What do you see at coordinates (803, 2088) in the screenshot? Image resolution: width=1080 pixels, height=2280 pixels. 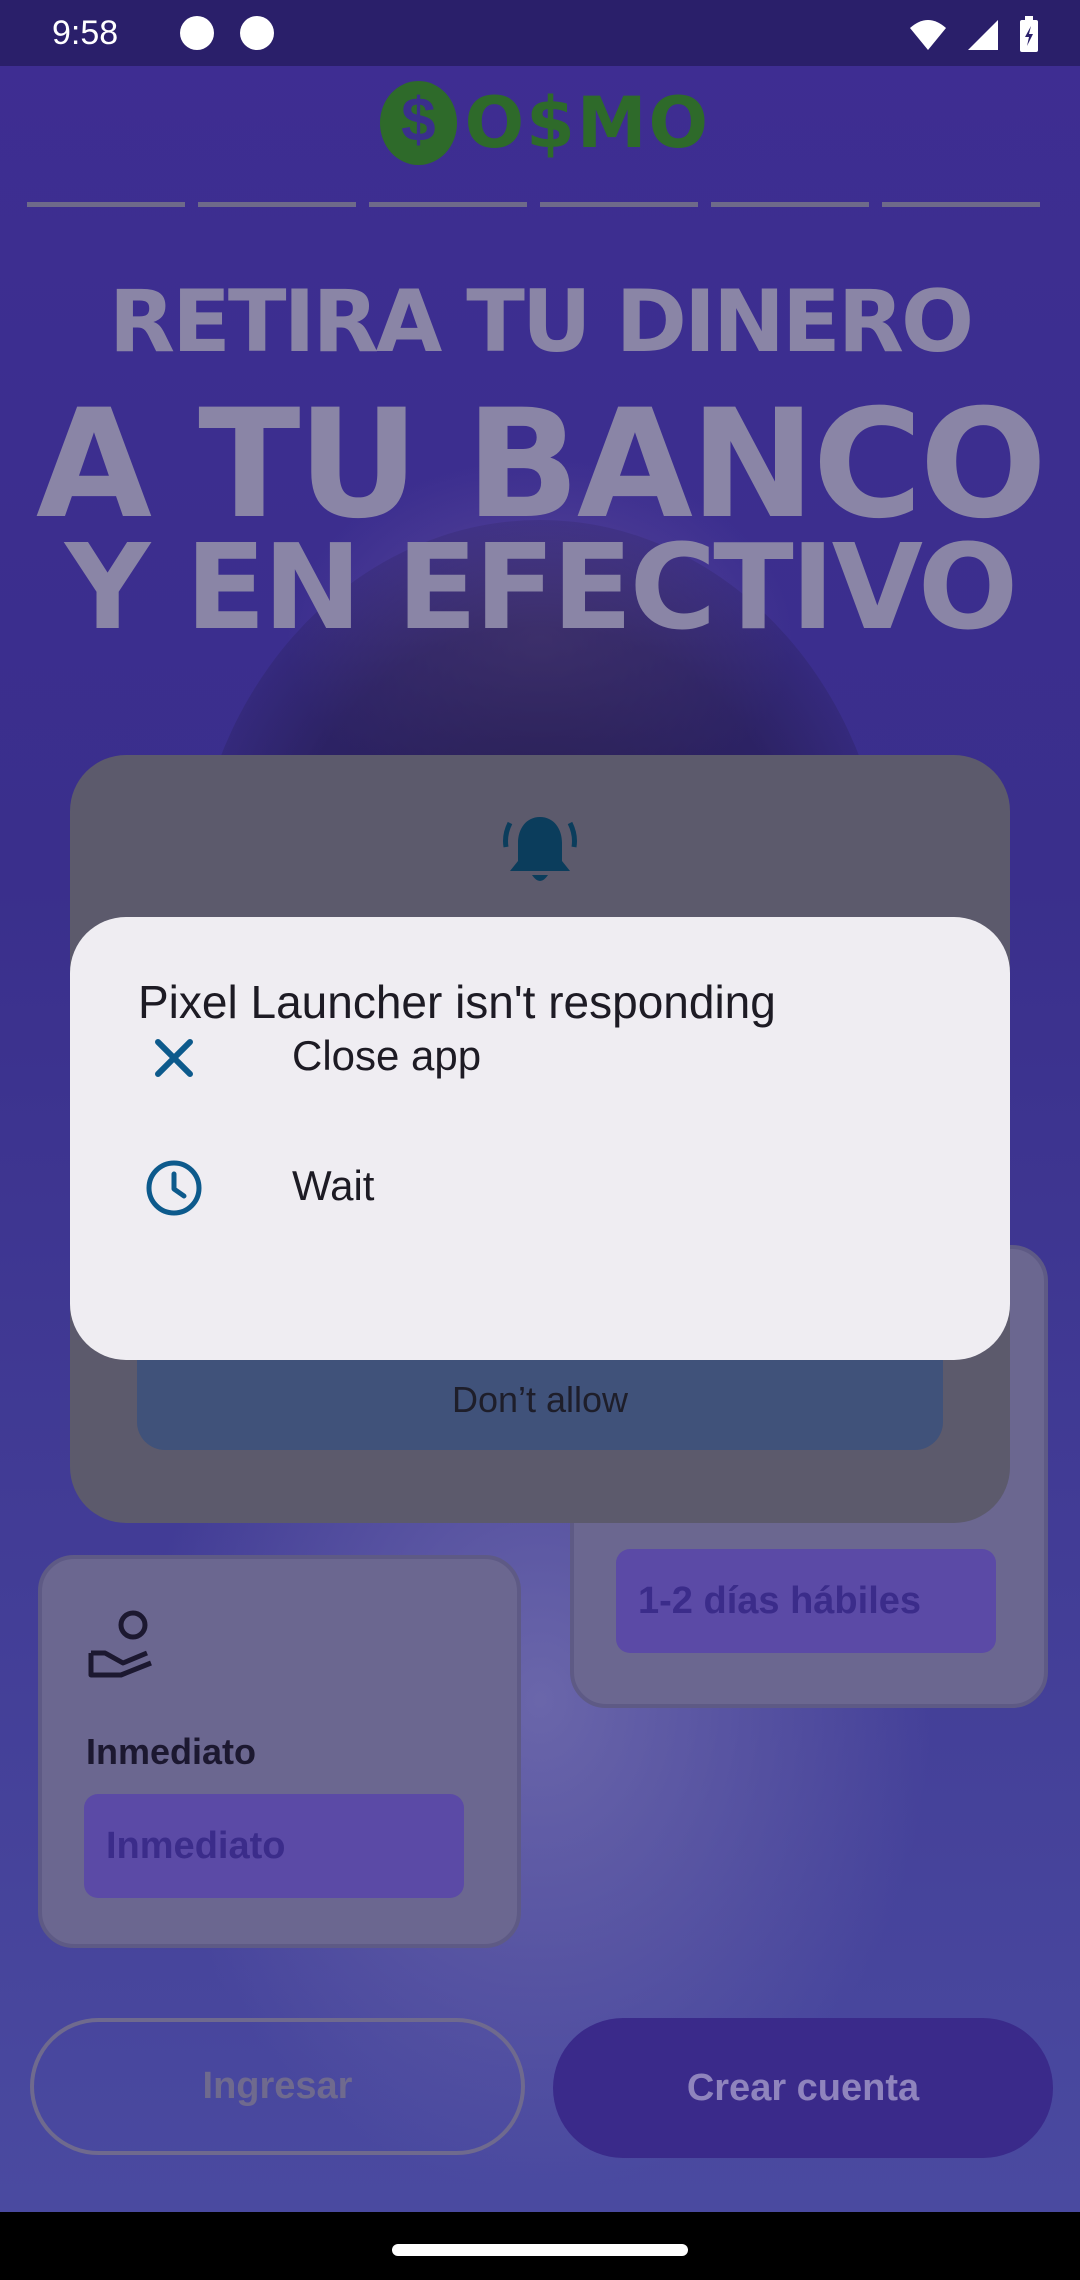 I see `signup-button: Crear cuenta` at bounding box center [803, 2088].